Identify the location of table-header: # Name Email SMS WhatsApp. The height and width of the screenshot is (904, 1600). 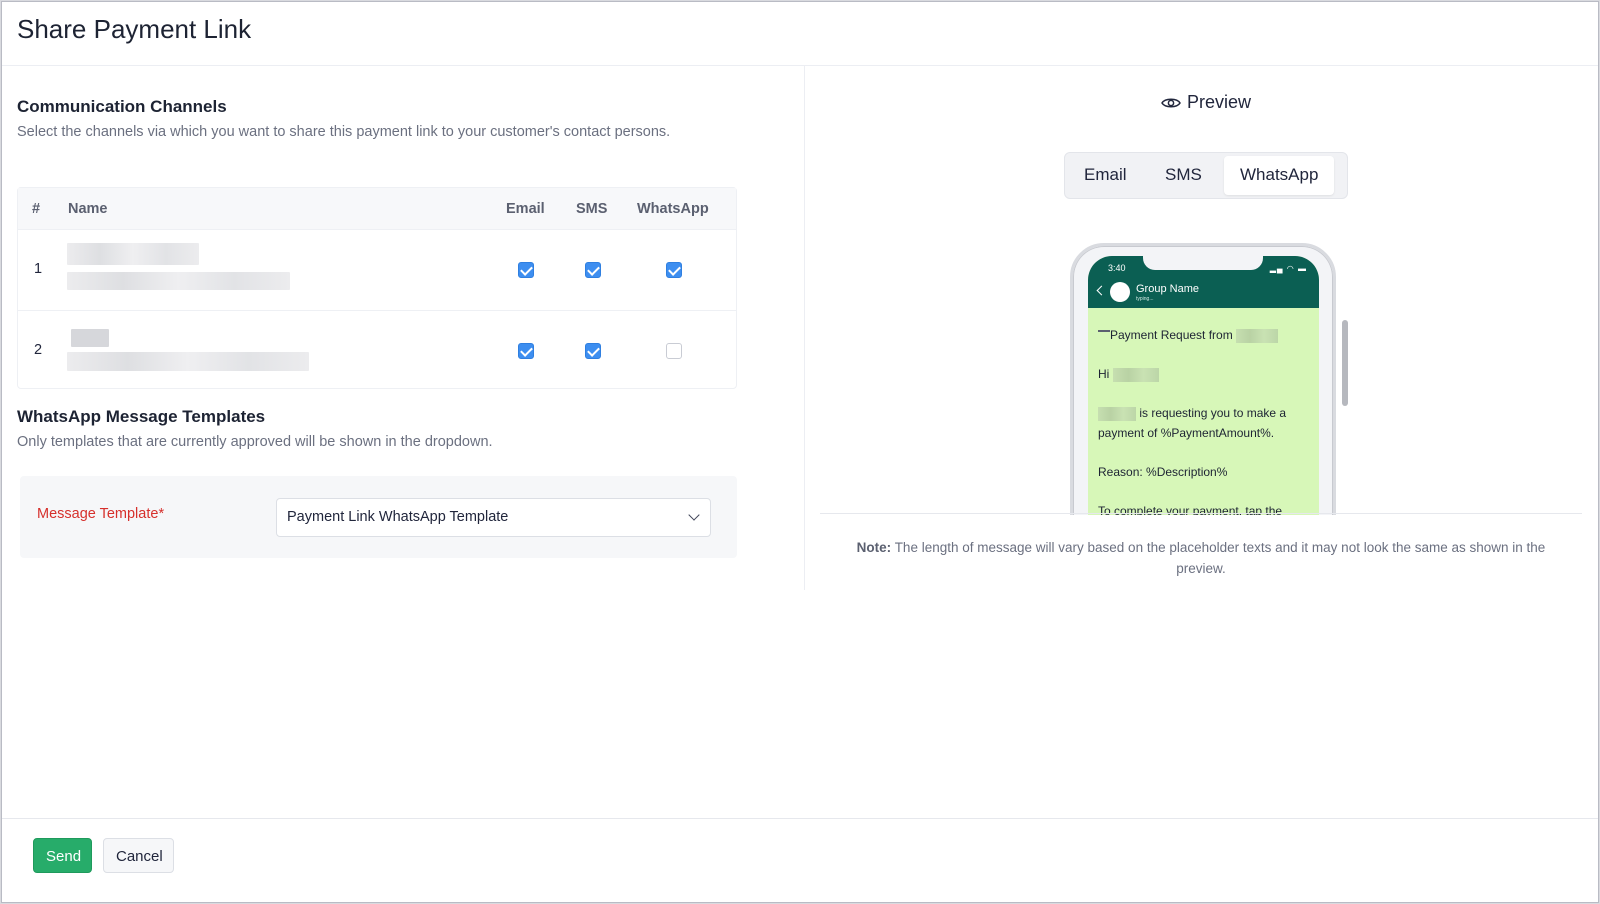
(377, 209).